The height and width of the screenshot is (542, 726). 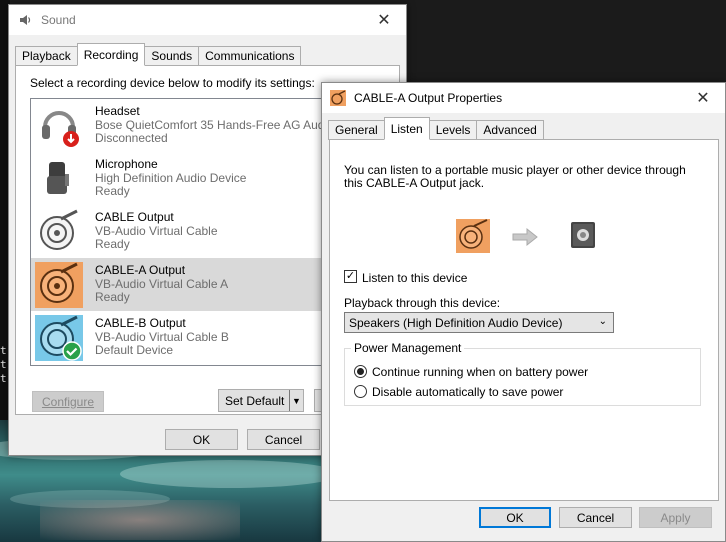 I want to click on dropdown-arrow-icon: ▼, so click(x=296, y=400).